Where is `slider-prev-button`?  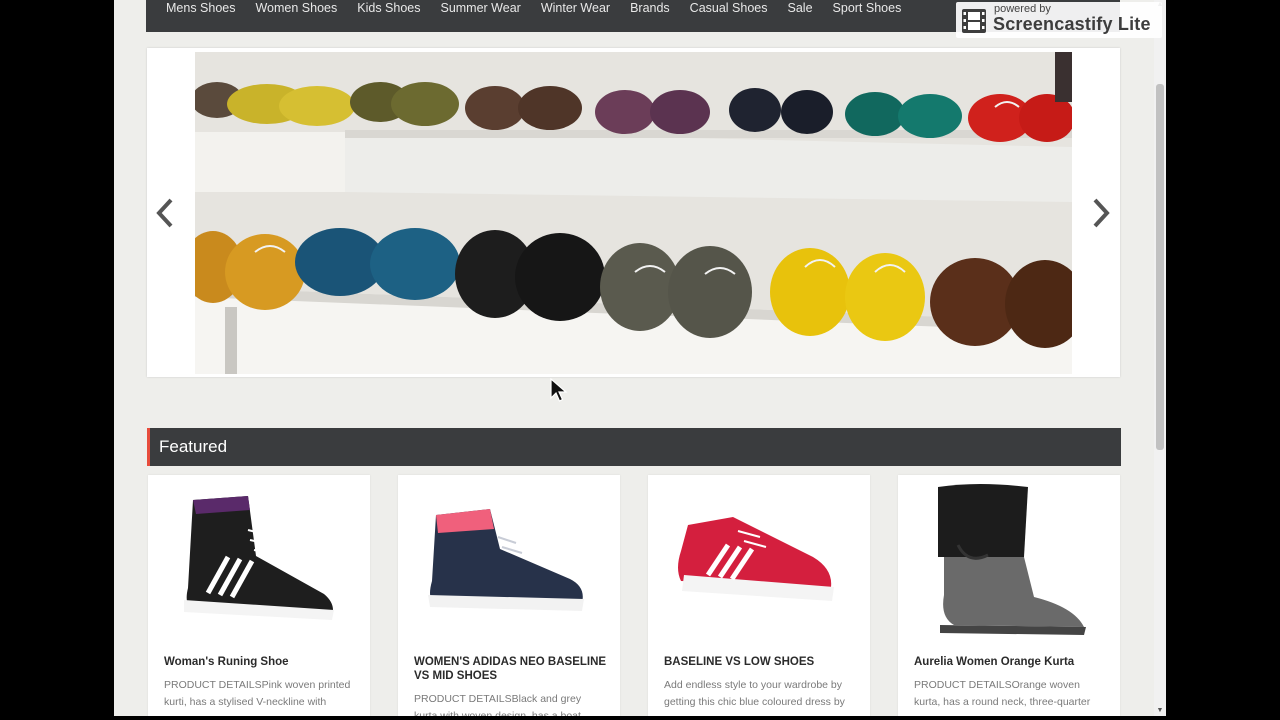
slider-prev-button is located at coordinates (165, 213).